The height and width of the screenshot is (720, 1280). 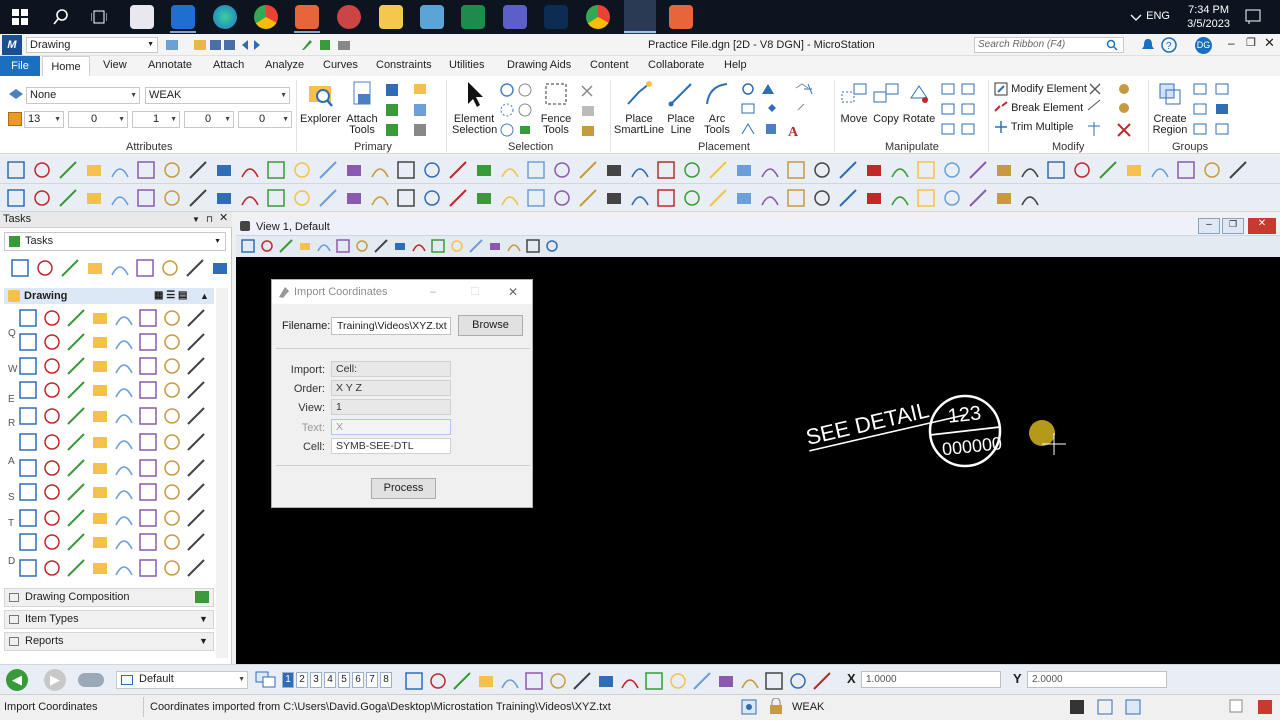 What do you see at coordinates (785, 110) in the screenshot?
I see `placement-small-tools: A` at bounding box center [785, 110].